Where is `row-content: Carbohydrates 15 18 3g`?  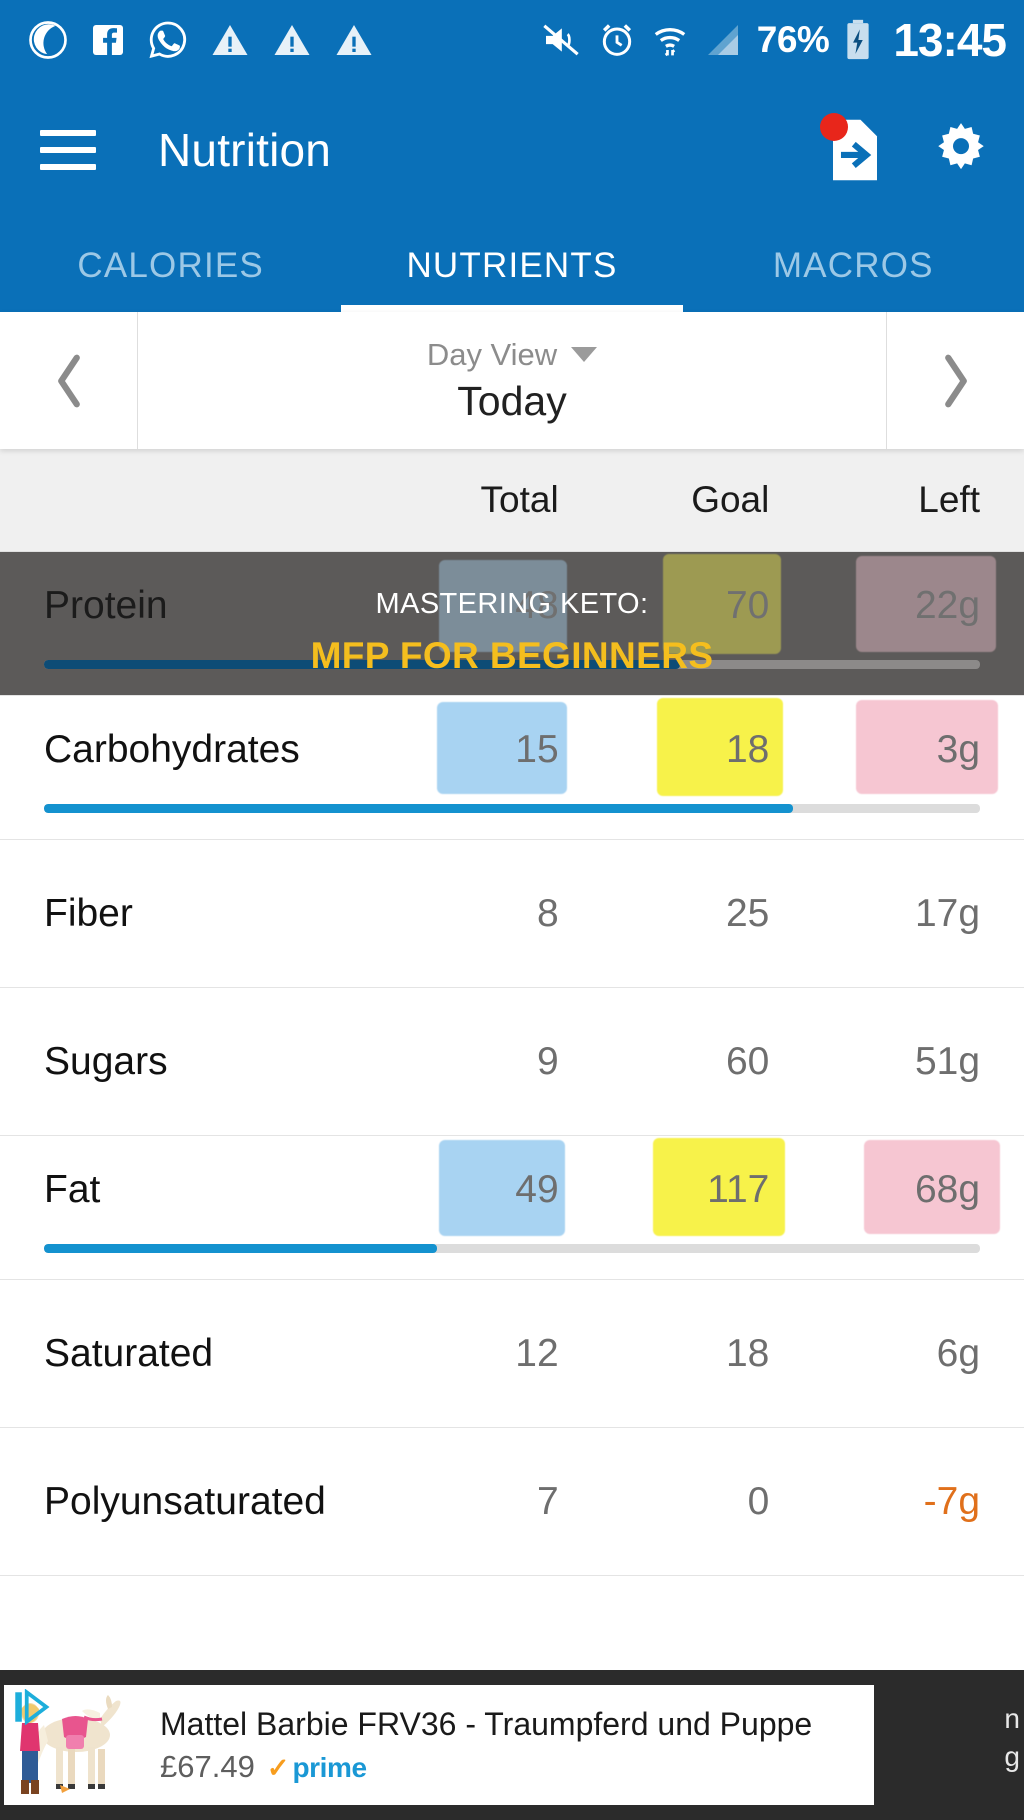 row-content: Carbohydrates 15 18 3g is located at coordinates (534, 750).